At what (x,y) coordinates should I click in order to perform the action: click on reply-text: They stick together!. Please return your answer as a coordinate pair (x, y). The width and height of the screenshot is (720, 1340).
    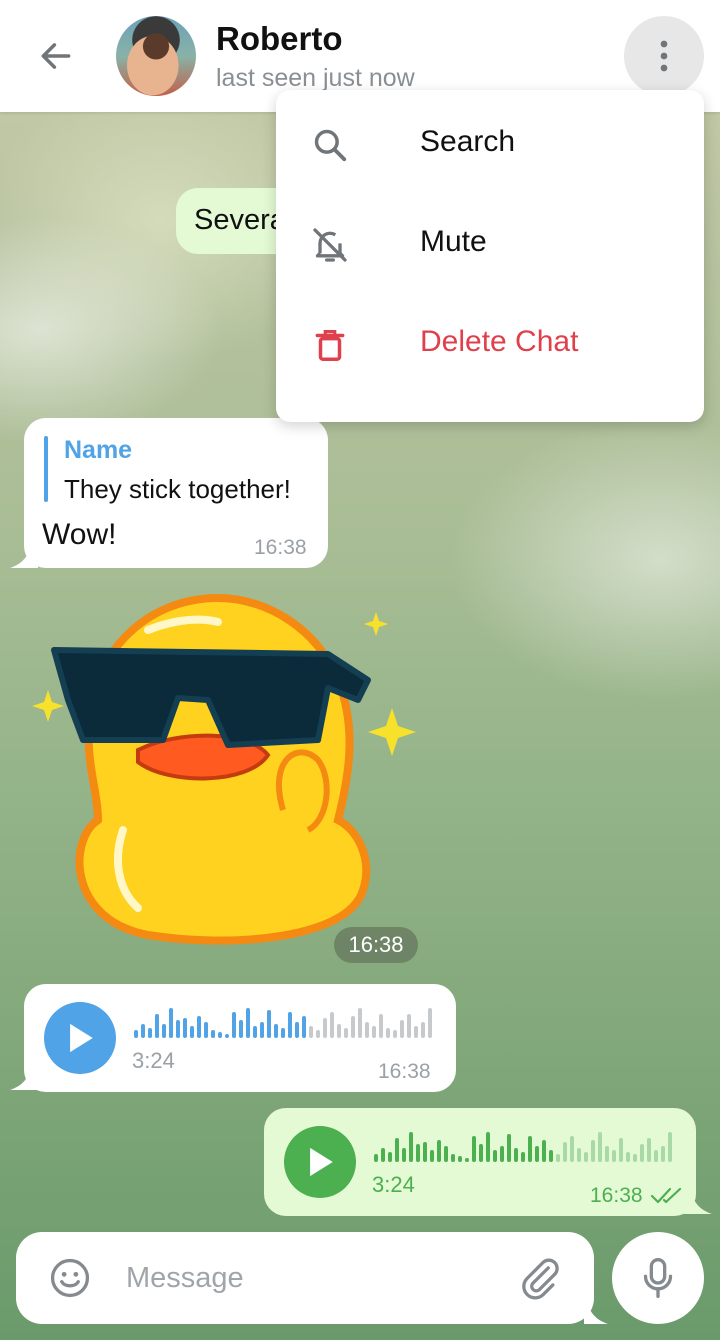
    Looking at the image, I should click on (177, 489).